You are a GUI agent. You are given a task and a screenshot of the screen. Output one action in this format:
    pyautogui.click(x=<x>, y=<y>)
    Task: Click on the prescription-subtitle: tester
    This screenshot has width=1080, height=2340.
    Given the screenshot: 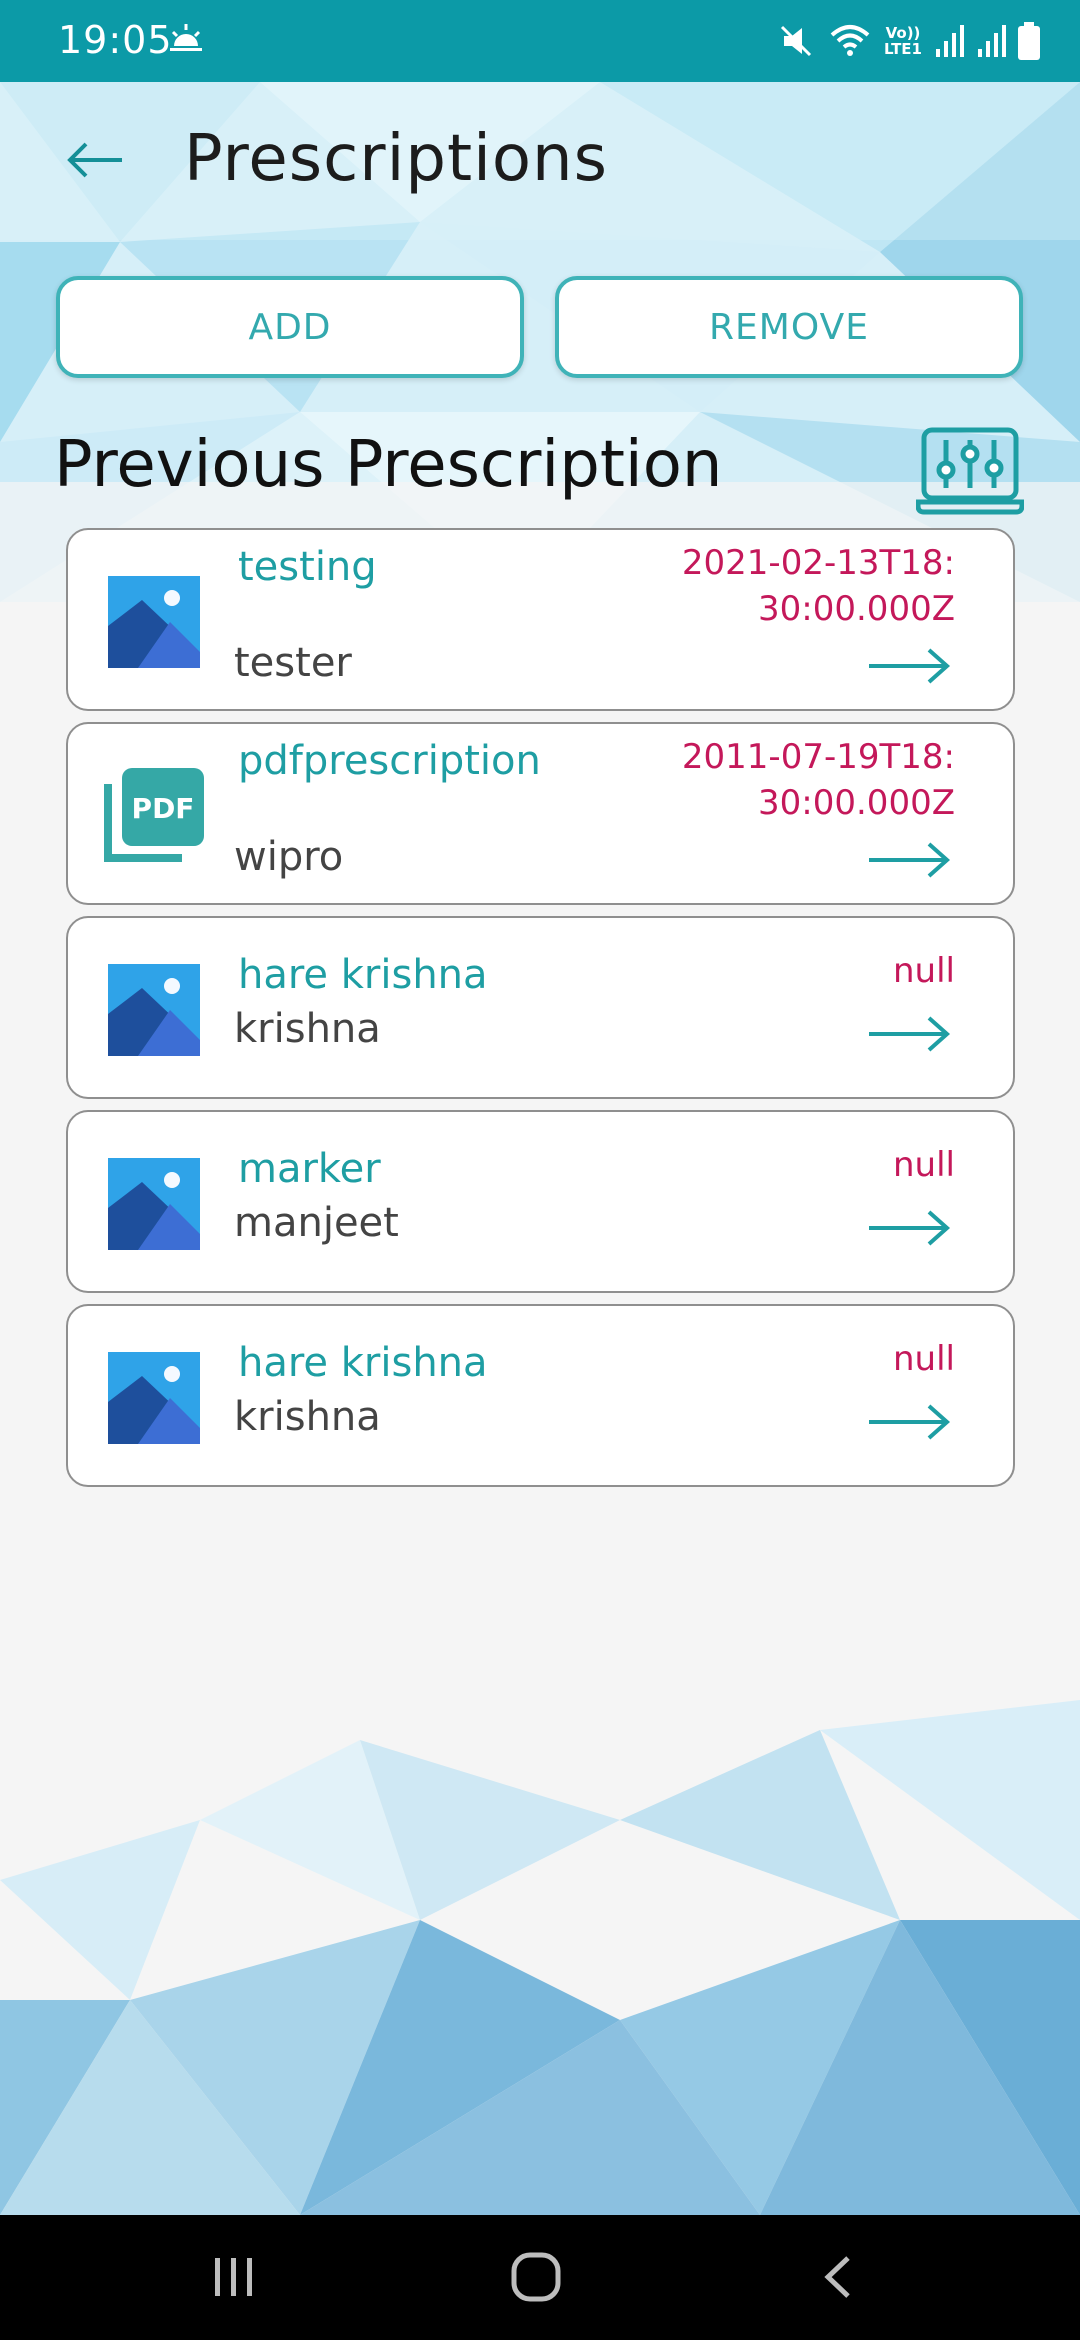 What is the action you would take?
    pyautogui.click(x=293, y=663)
    